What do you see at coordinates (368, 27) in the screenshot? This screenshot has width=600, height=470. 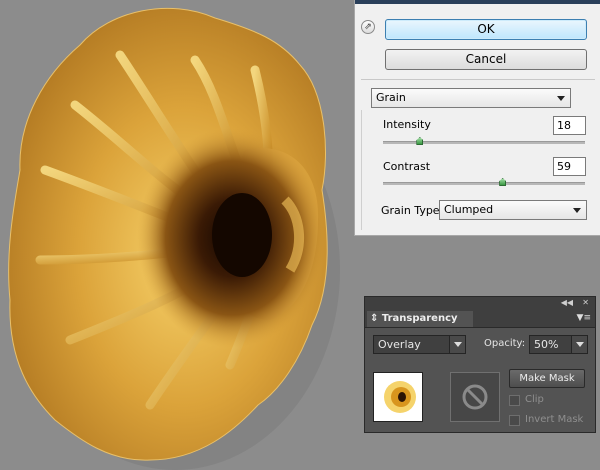 I see `collapse-icon: ⇗` at bounding box center [368, 27].